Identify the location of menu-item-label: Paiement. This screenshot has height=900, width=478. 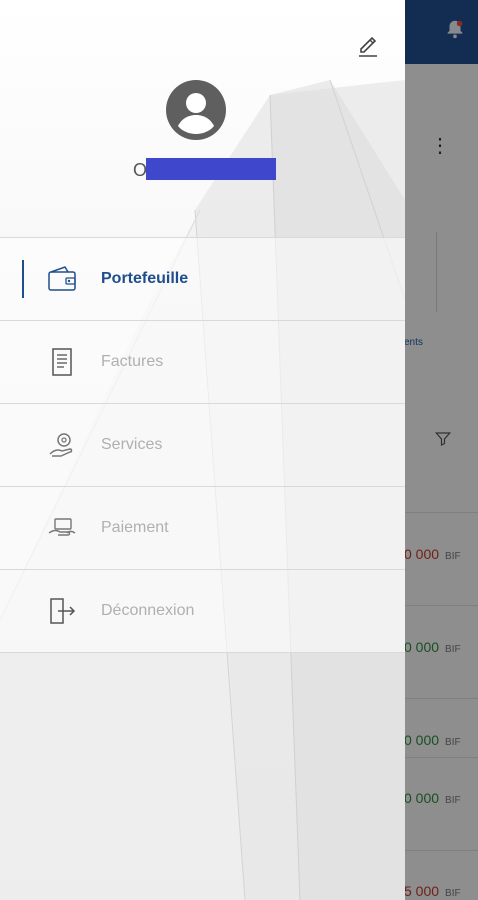
(135, 527).